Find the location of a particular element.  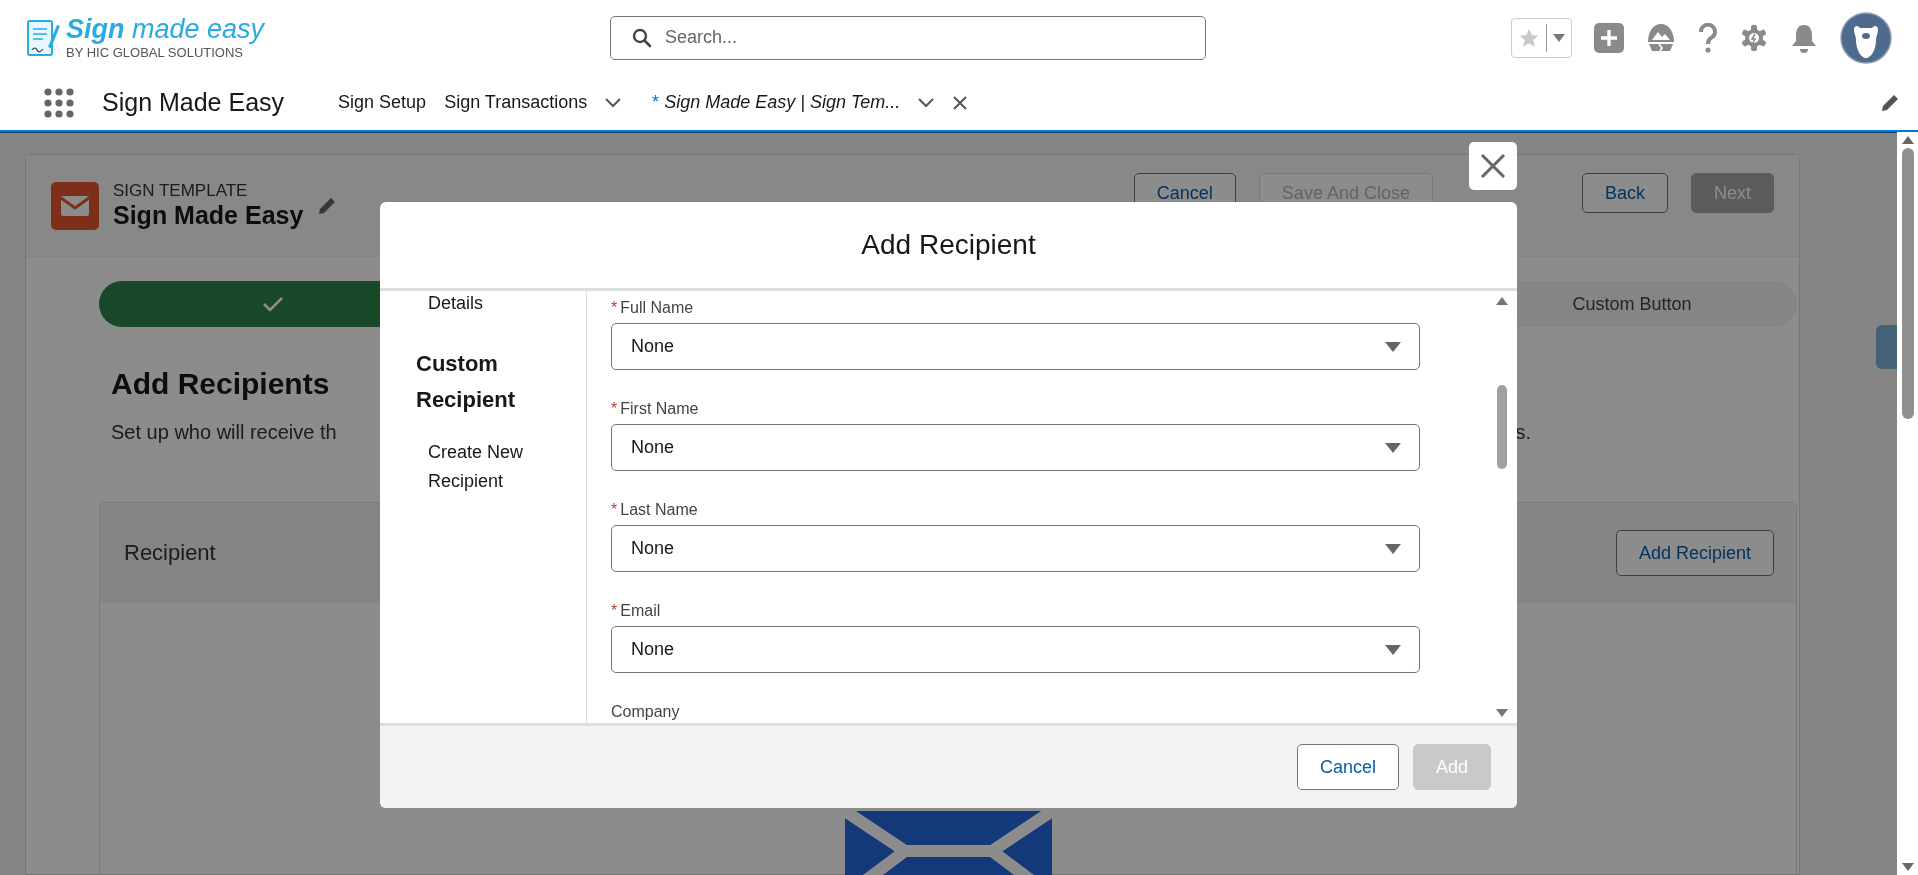

logo-subtitle: BY HIC GLOBAL SOLUTIONS is located at coordinates (155, 52).